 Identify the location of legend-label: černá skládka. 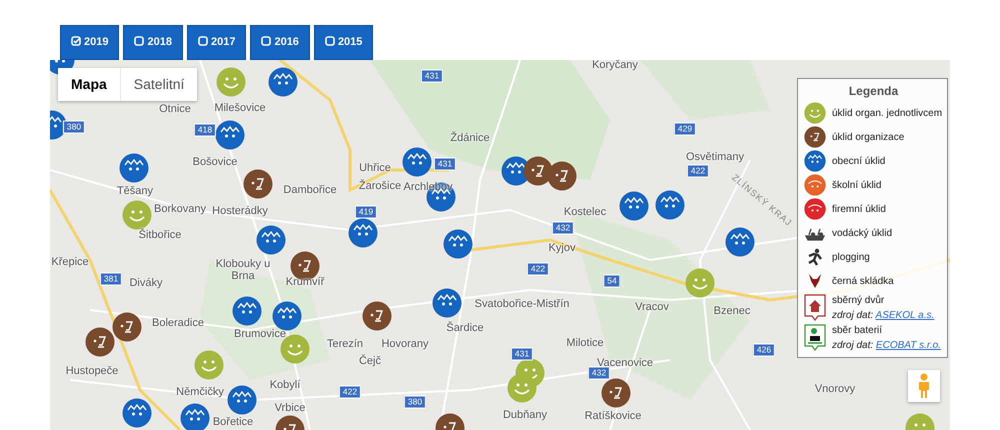
(863, 281).